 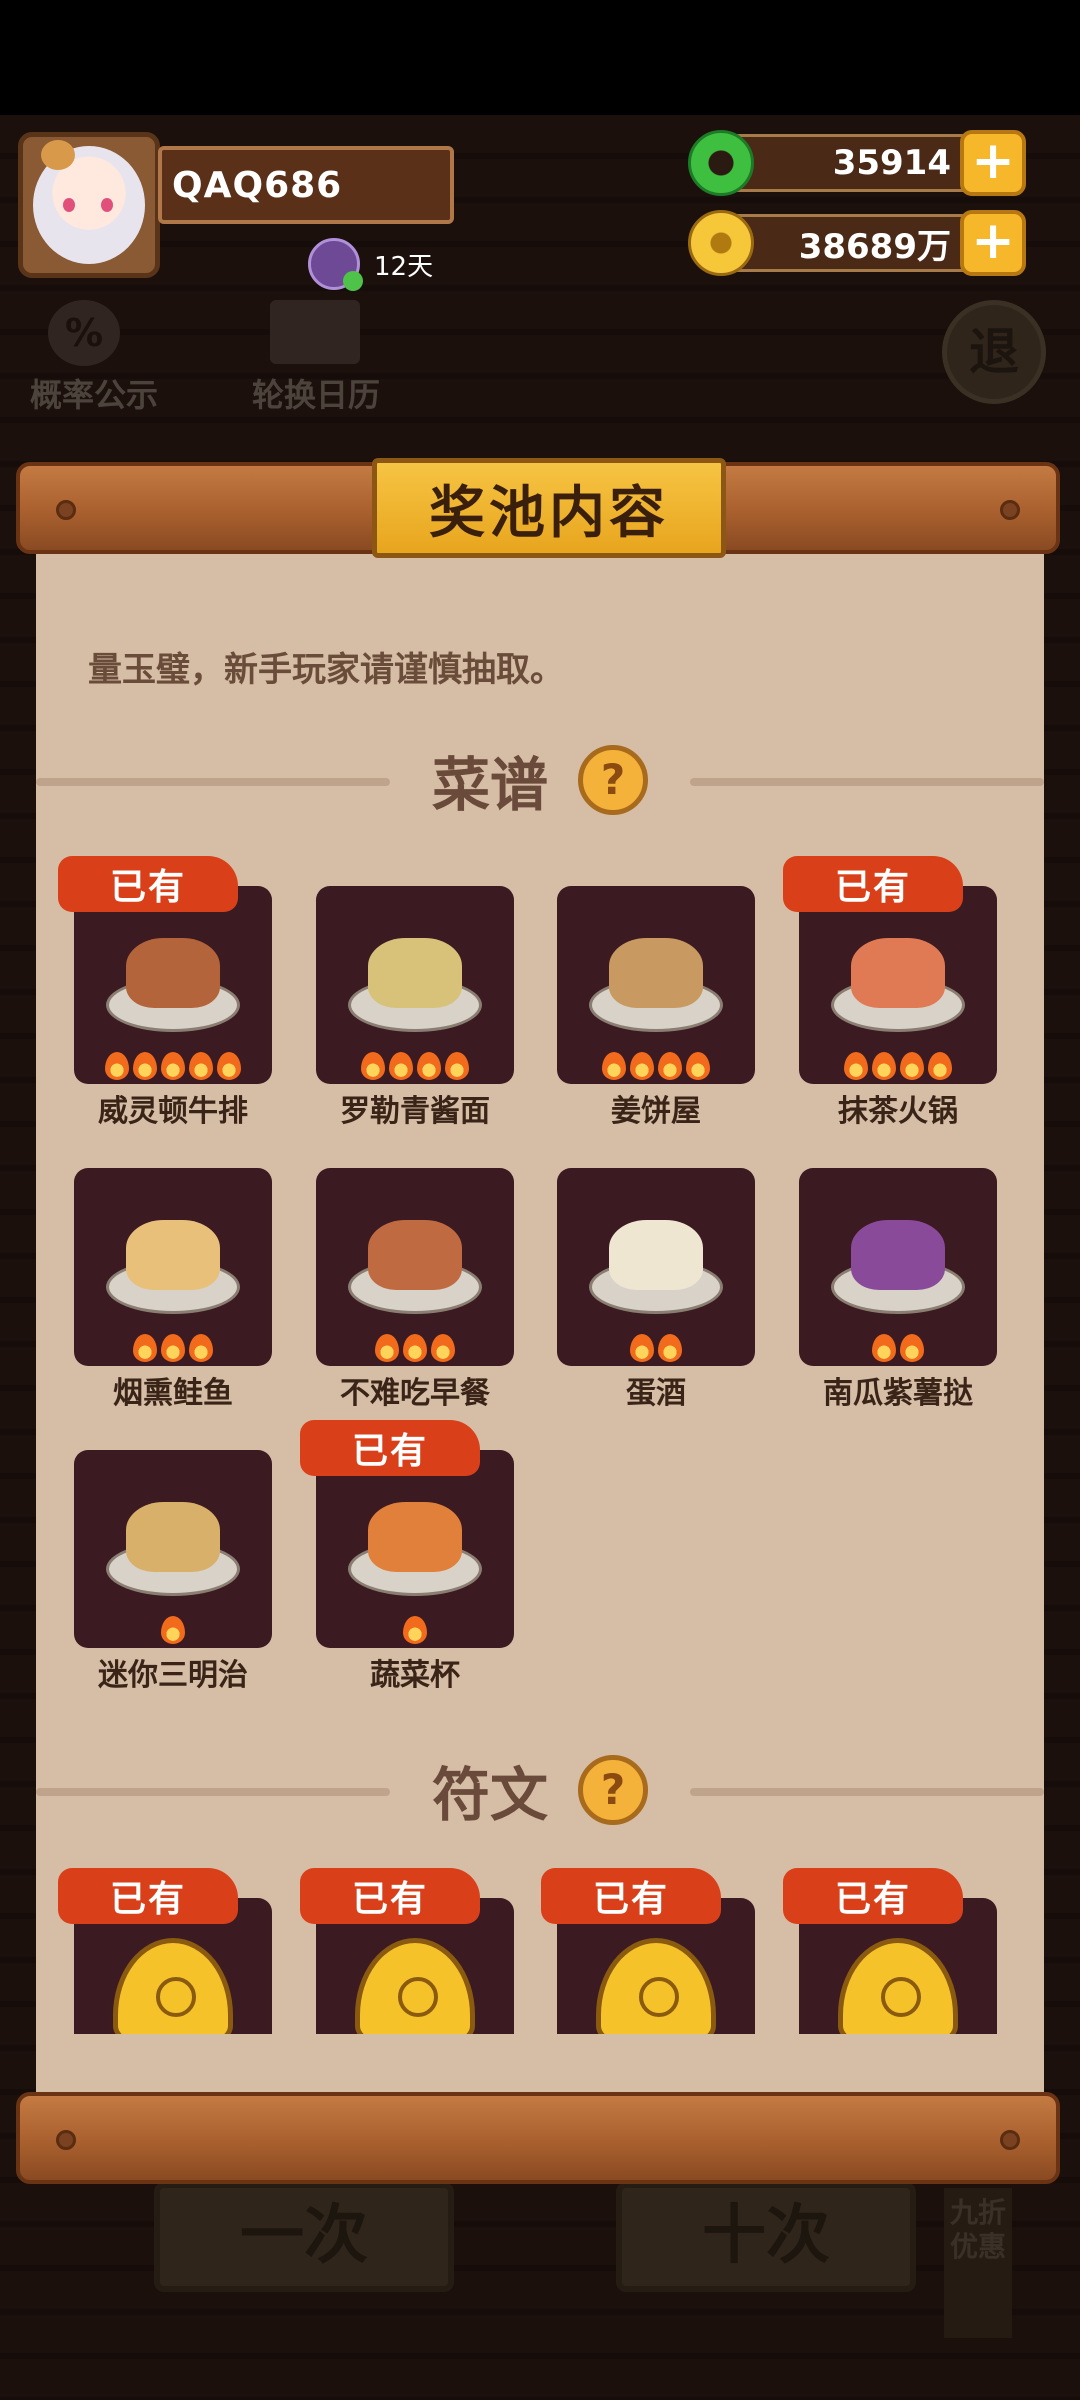 I want to click on add-coin-button: +, so click(x=993, y=243).